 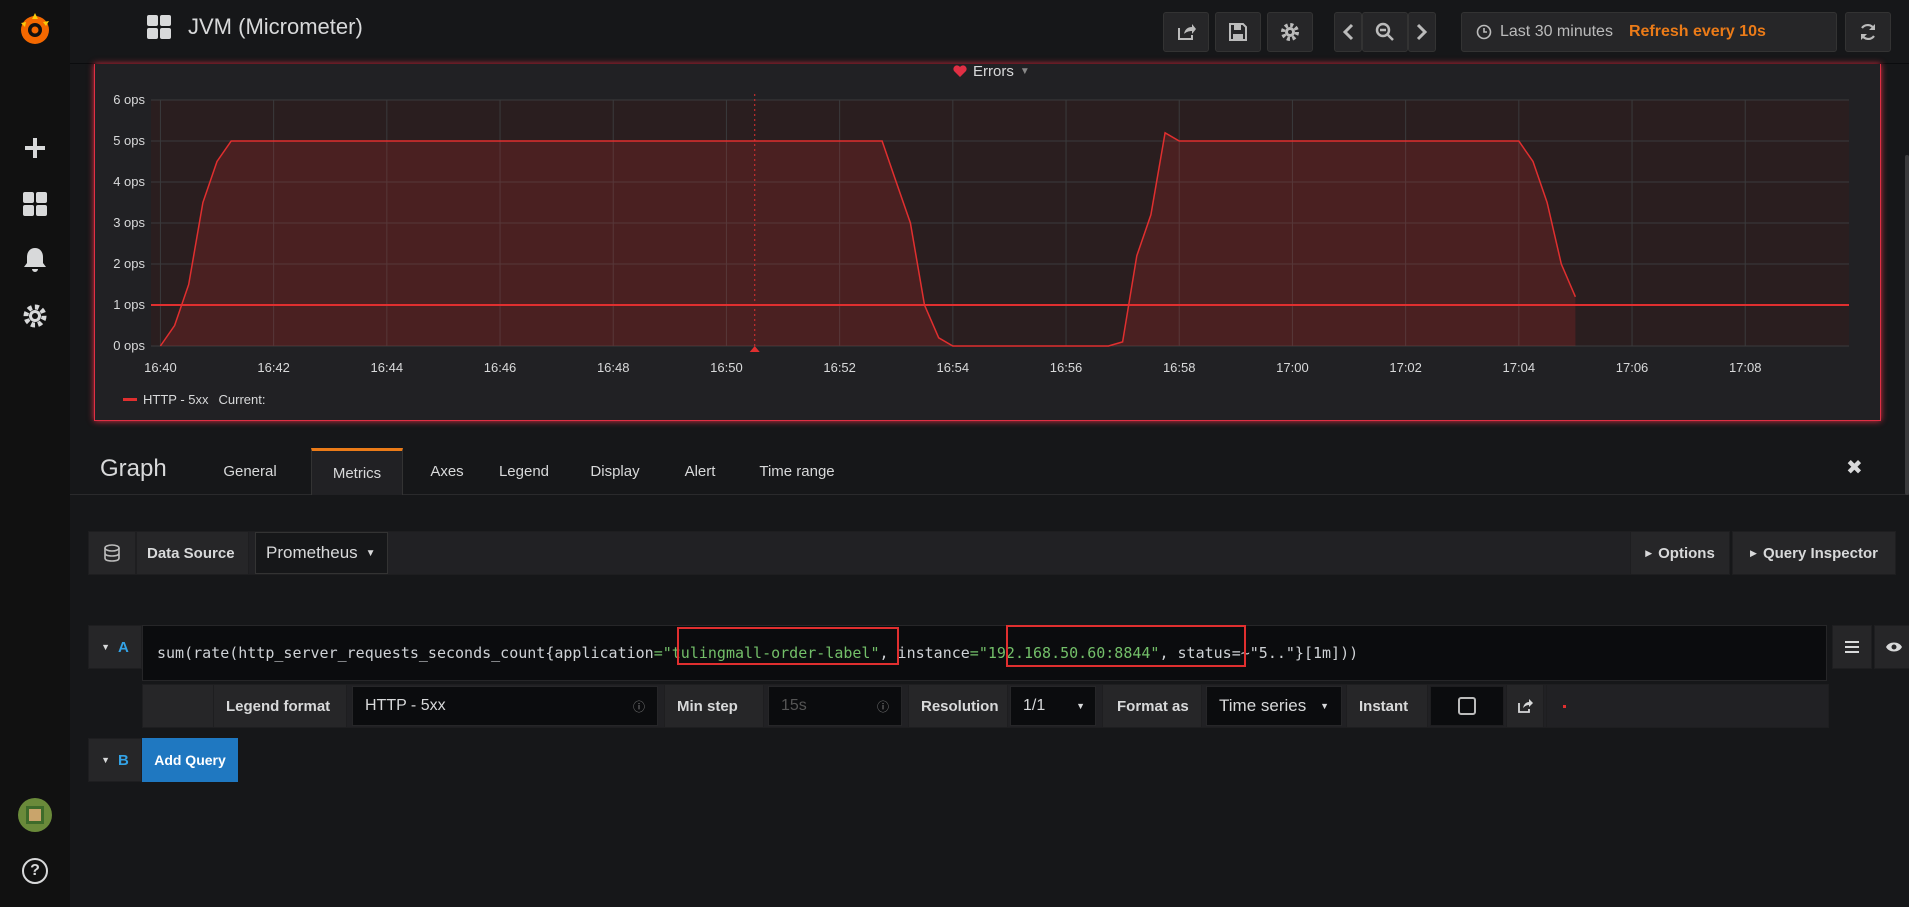 What do you see at coordinates (273, 367) in the screenshot?
I see `x-tick-label: 16:42` at bounding box center [273, 367].